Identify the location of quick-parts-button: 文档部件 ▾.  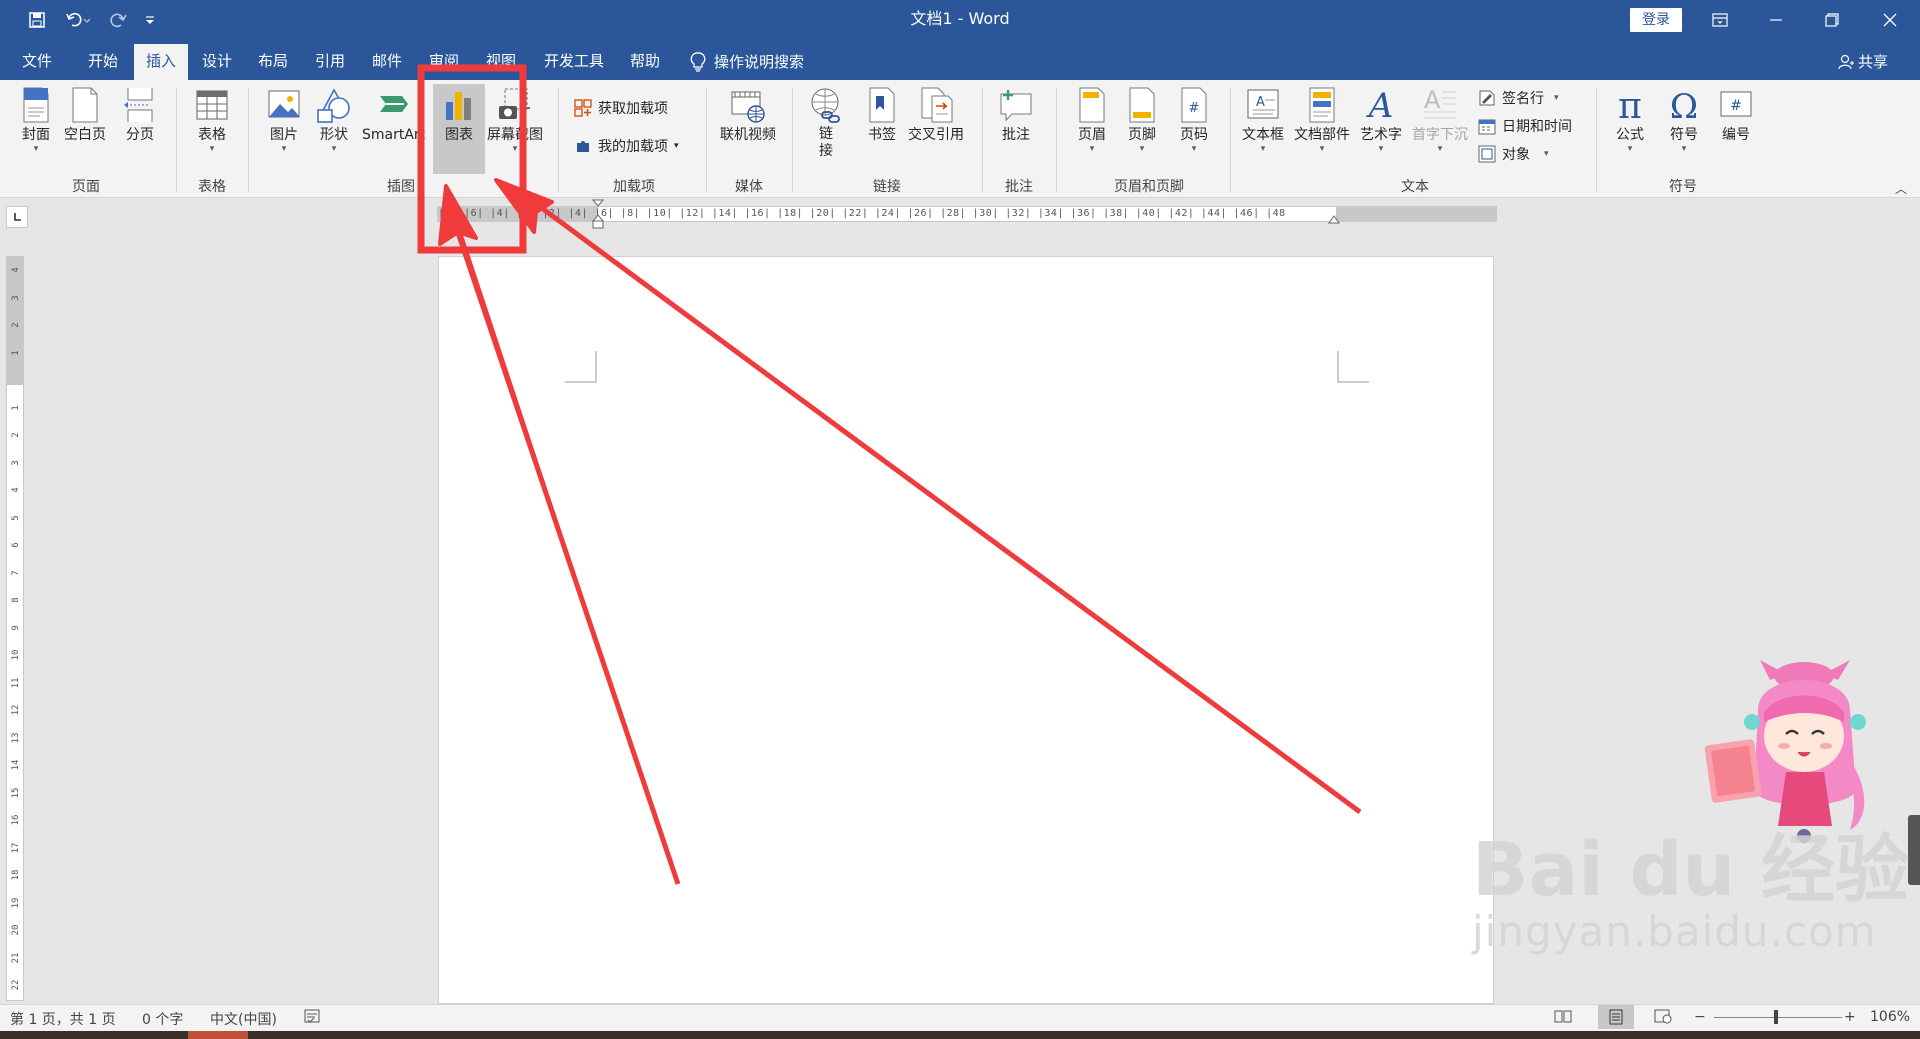
(1322, 120).